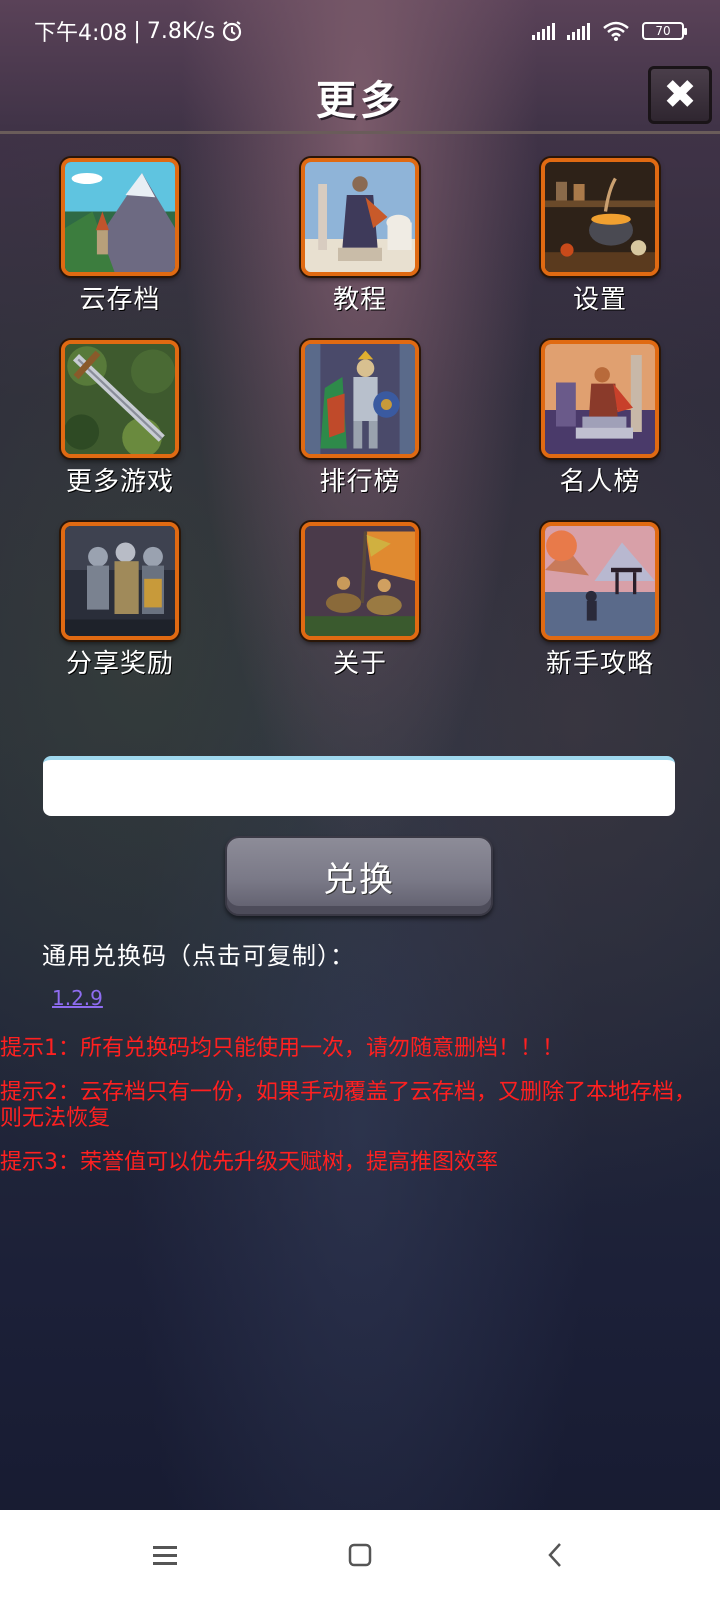 Image resolution: width=720 pixels, height=1600 pixels. I want to click on navigation-bar, so click(360, 1555).